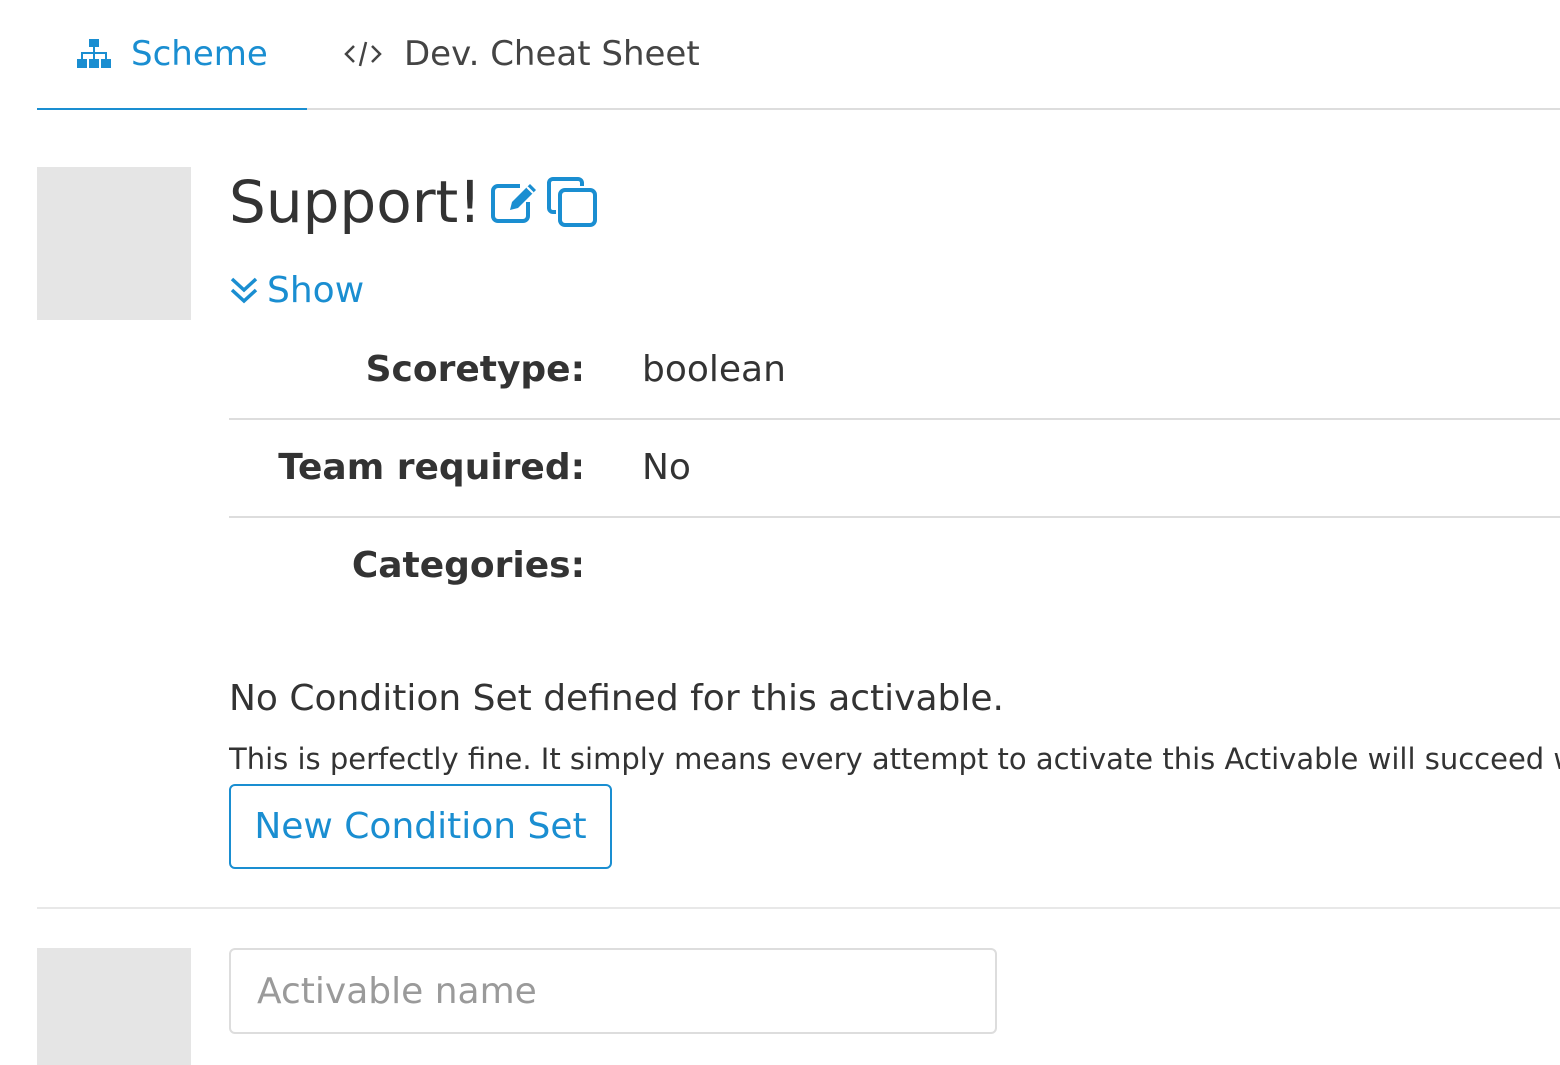 The width and height of the screenshot is (1560, 1065). I want to click on double-chevron-down-icon, so click(244, 291).